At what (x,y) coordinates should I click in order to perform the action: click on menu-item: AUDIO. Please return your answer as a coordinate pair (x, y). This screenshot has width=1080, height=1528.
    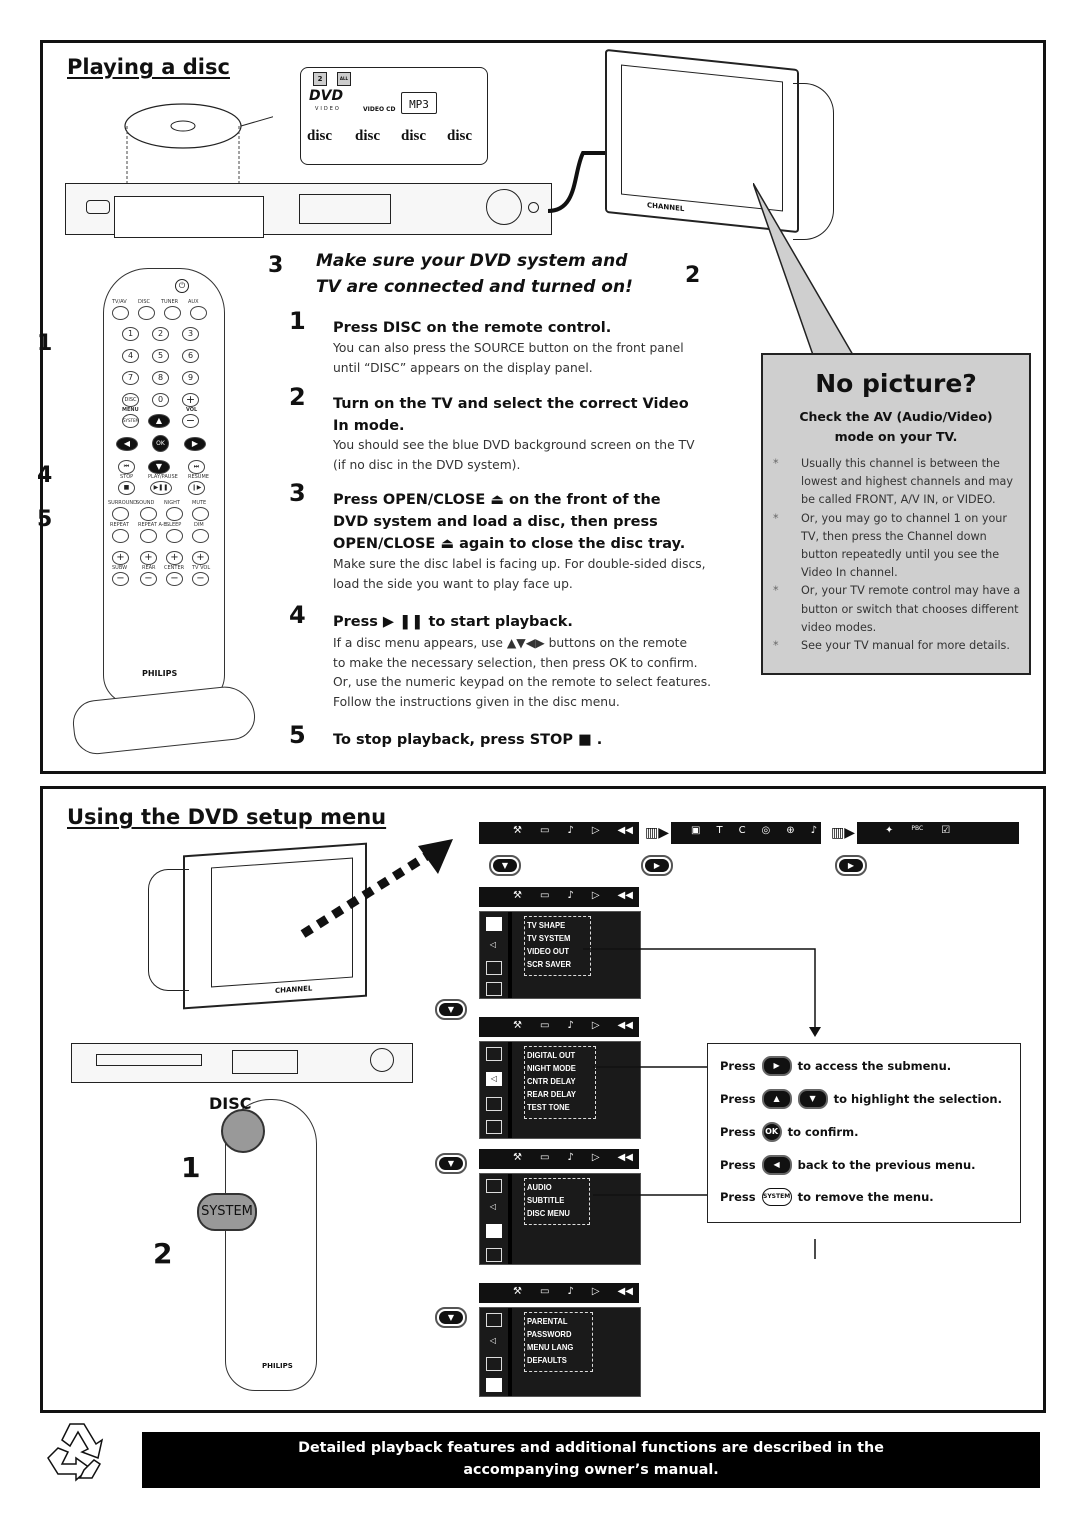
    Looking at the image, I should click on (548, 1187).